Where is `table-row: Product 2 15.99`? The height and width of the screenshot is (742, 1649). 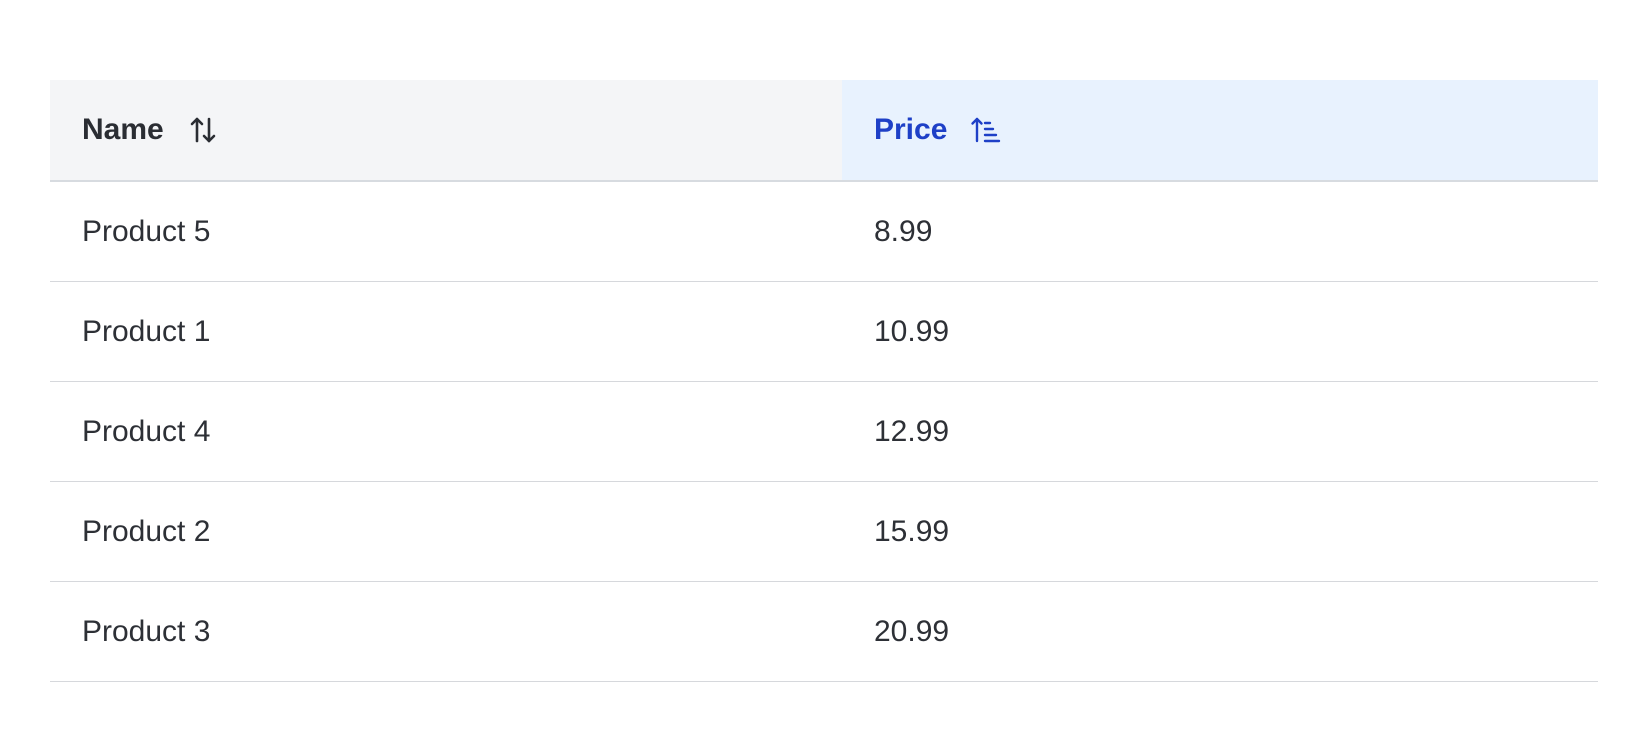 table-row: Product 2 15.99 is located at coordinates (824, 531).